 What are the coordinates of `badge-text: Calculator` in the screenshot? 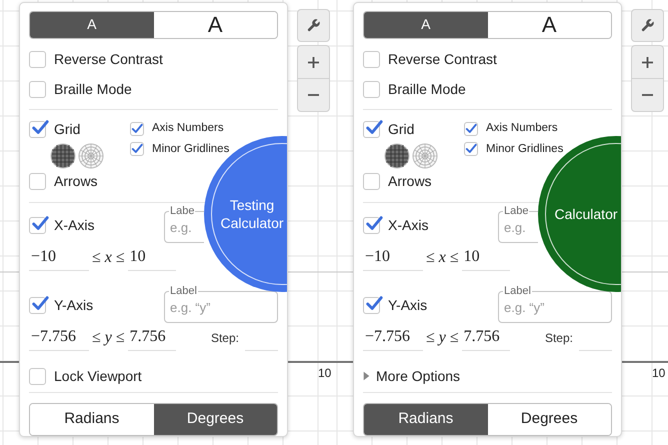 It's located at (586, 214).